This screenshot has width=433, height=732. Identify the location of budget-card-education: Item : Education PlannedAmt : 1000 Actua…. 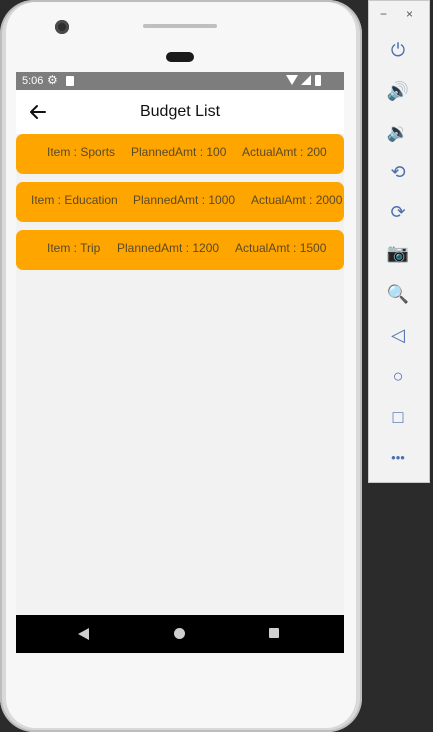
(180, 202).